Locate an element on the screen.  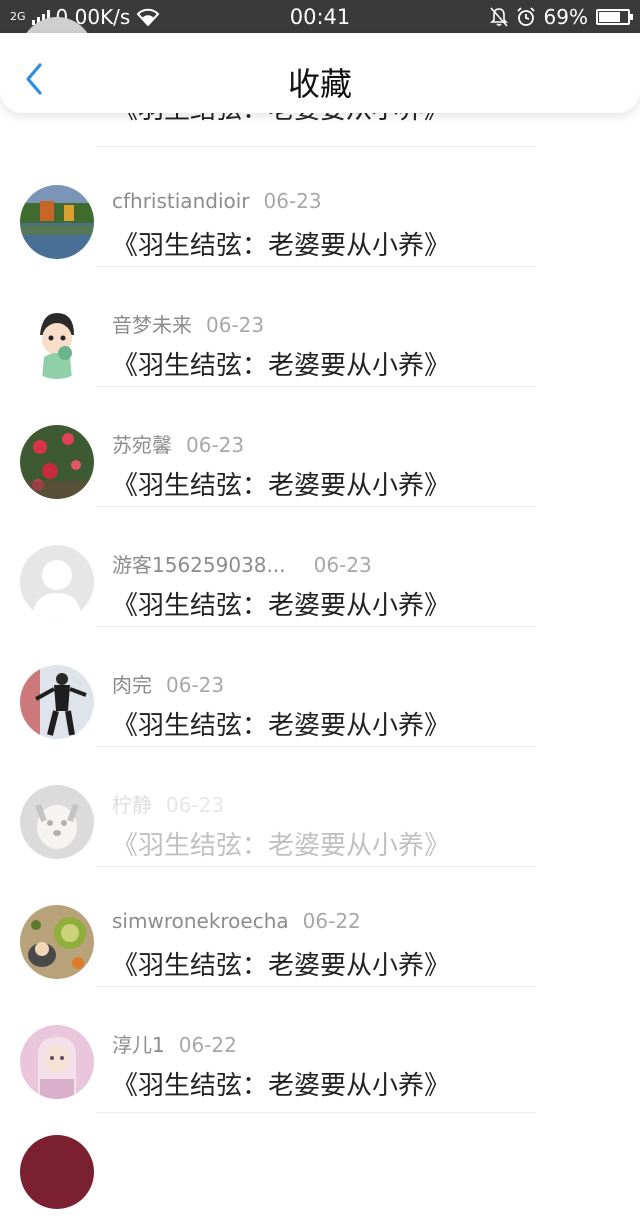
cartoon-boy-avatar is located at coordinates (57, 342).